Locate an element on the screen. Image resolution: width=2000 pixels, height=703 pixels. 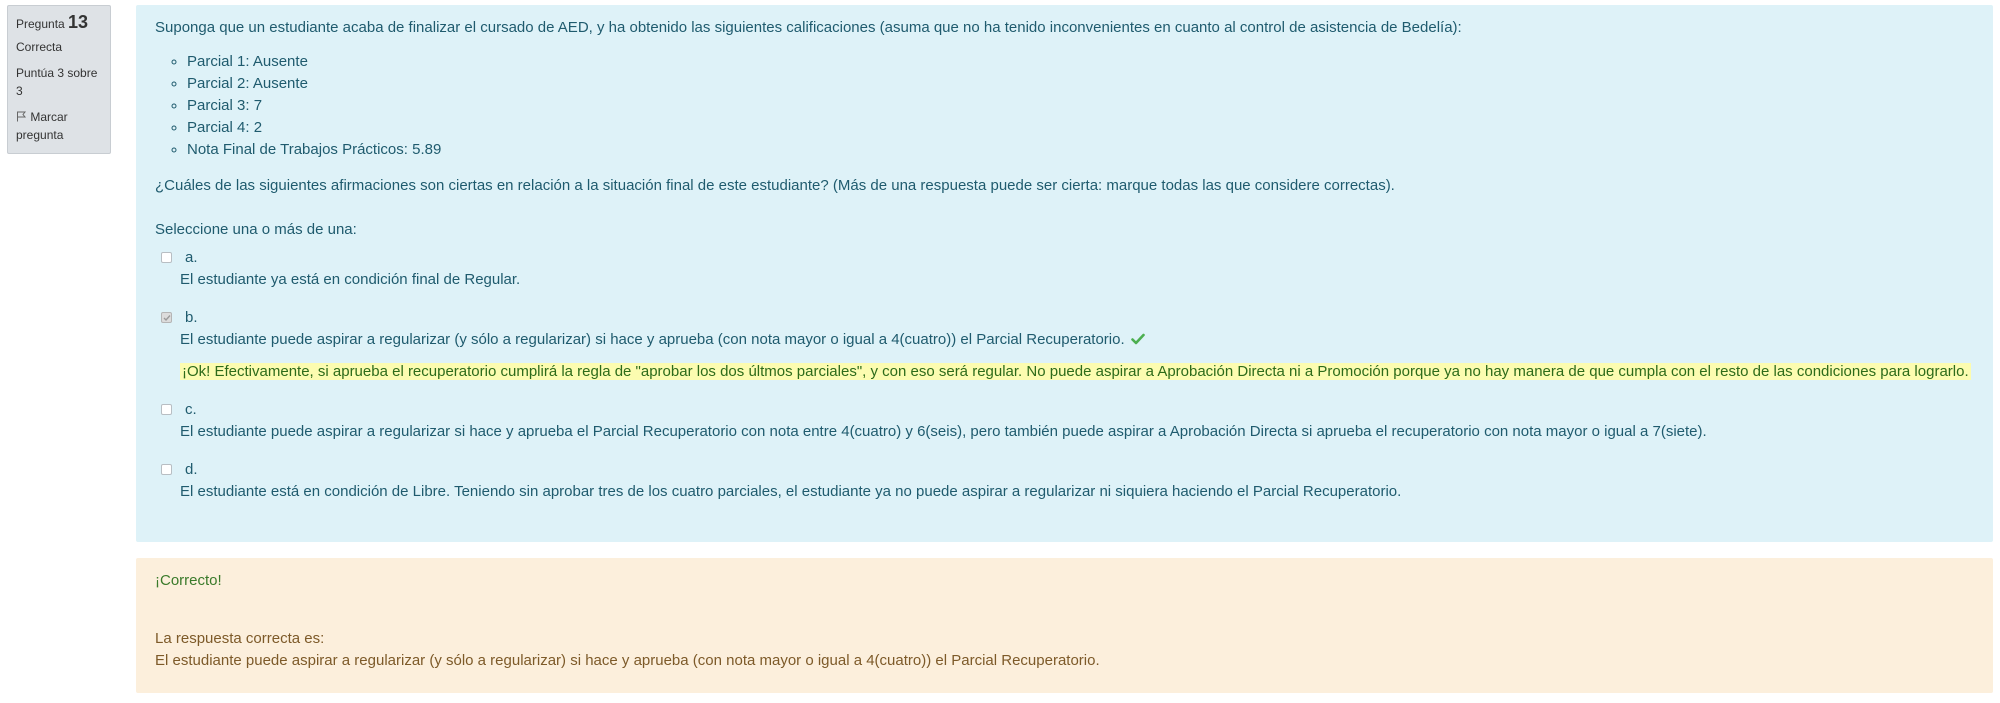
answer-prompt: Seleccione una o más de una: is located at coordinates (256, 229).